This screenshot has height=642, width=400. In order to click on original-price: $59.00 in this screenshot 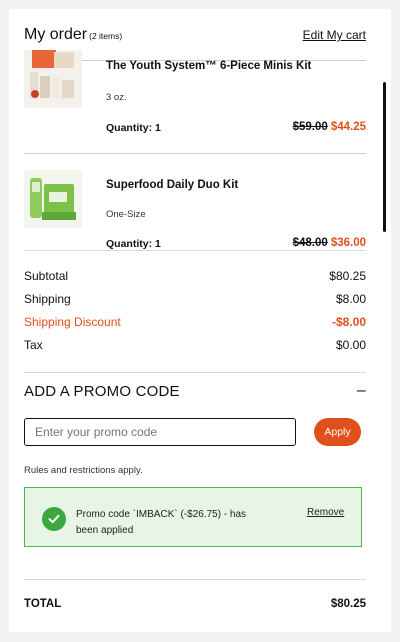, I will do `click(310, 127)`.